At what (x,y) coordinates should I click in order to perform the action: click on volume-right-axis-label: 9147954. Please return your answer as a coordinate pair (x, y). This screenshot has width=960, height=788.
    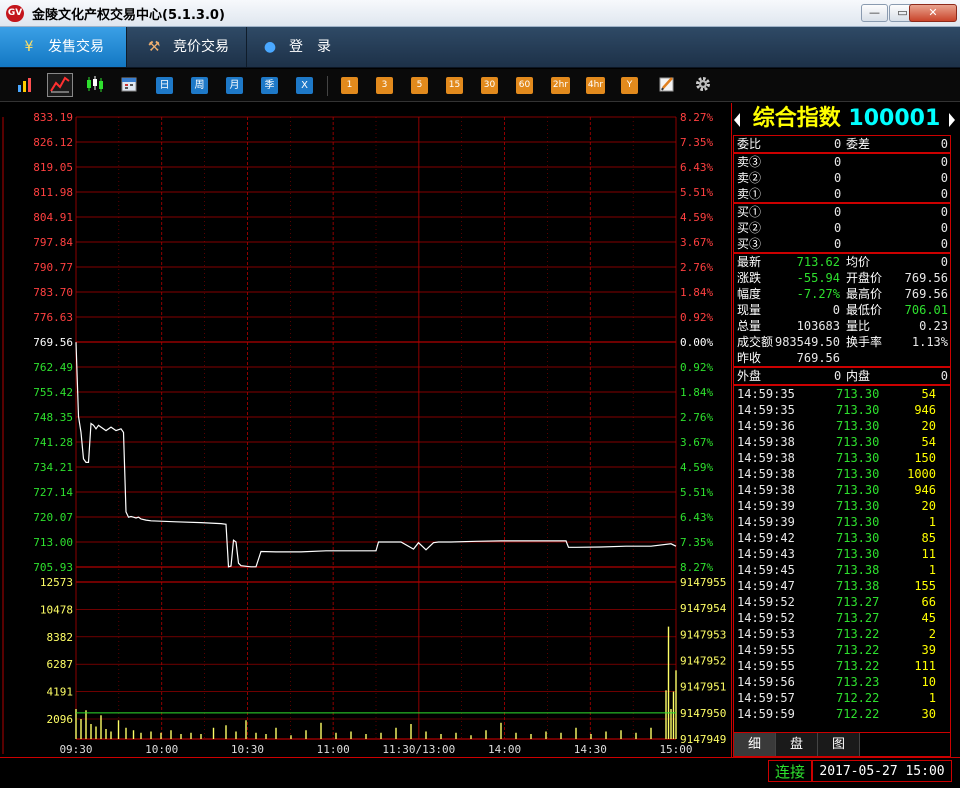
    Looking at the image, I should click on (703, 608).